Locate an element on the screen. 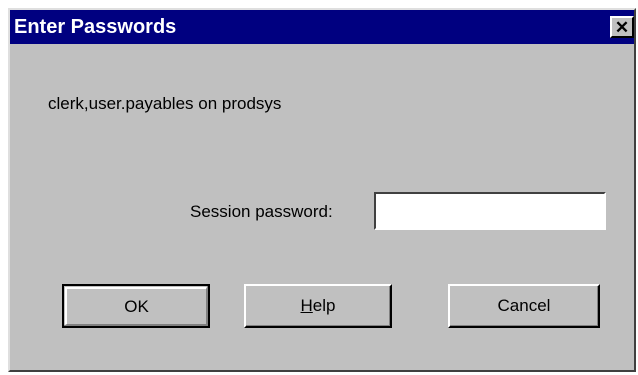  session-password-label: Session password: is located at coordinates (261, 211).